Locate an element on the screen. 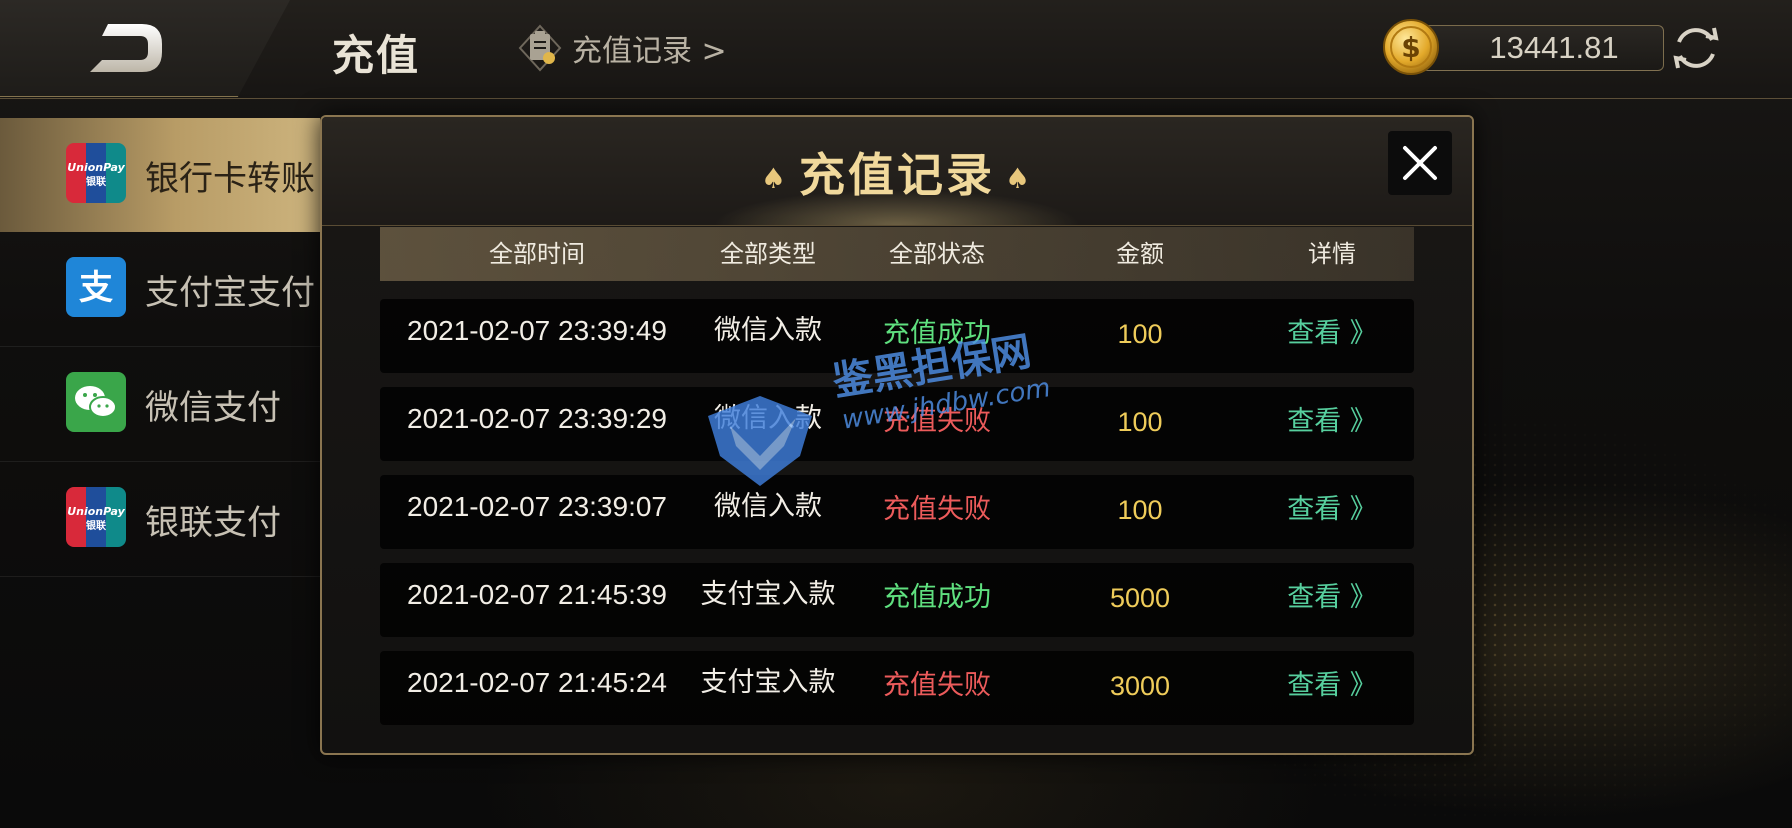  table-header: 全部时间 全部类型 全部状态 金额 详情 is located at coordinates (897, 254).